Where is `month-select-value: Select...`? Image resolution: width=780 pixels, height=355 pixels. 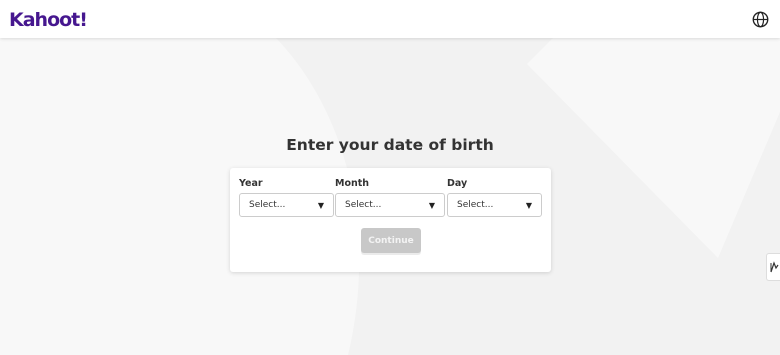 month-select-value: Select... is located at coordinates (363, 205).